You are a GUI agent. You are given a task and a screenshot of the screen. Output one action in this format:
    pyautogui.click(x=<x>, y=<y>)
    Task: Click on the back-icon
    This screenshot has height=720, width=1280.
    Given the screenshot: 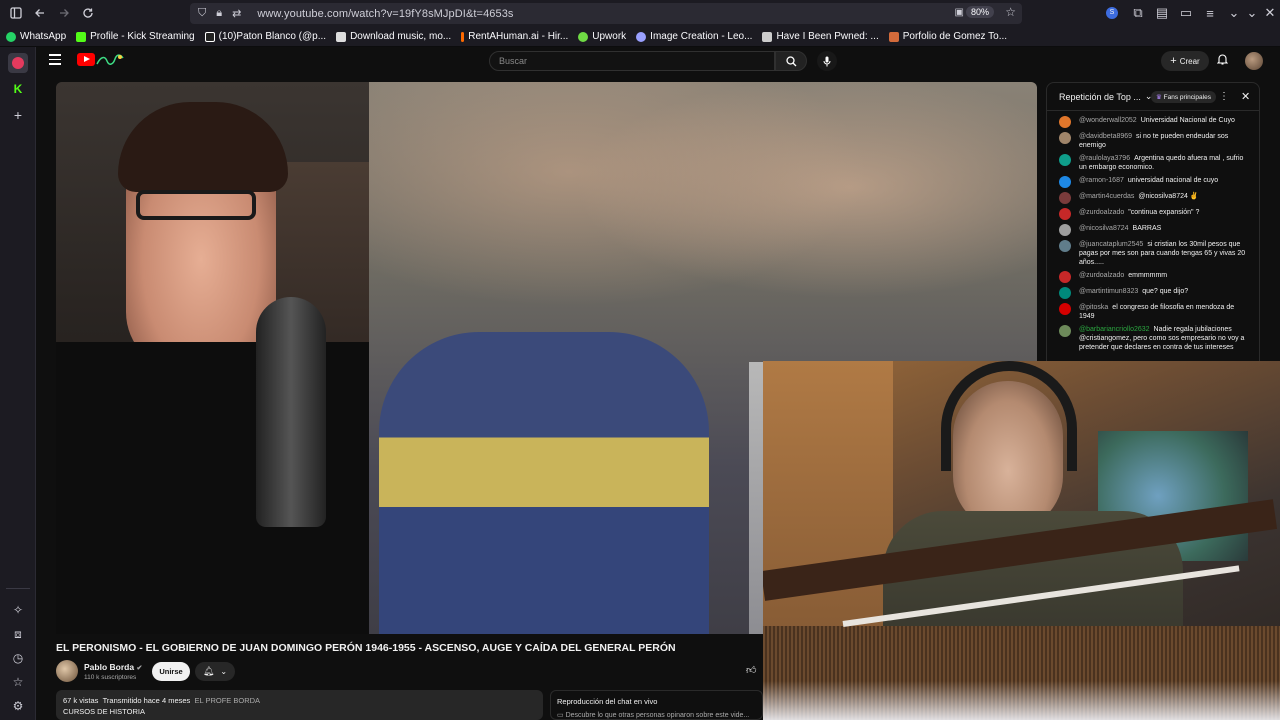 What is the action you would take?
    pyautogui.click(x=40, y=13)
    